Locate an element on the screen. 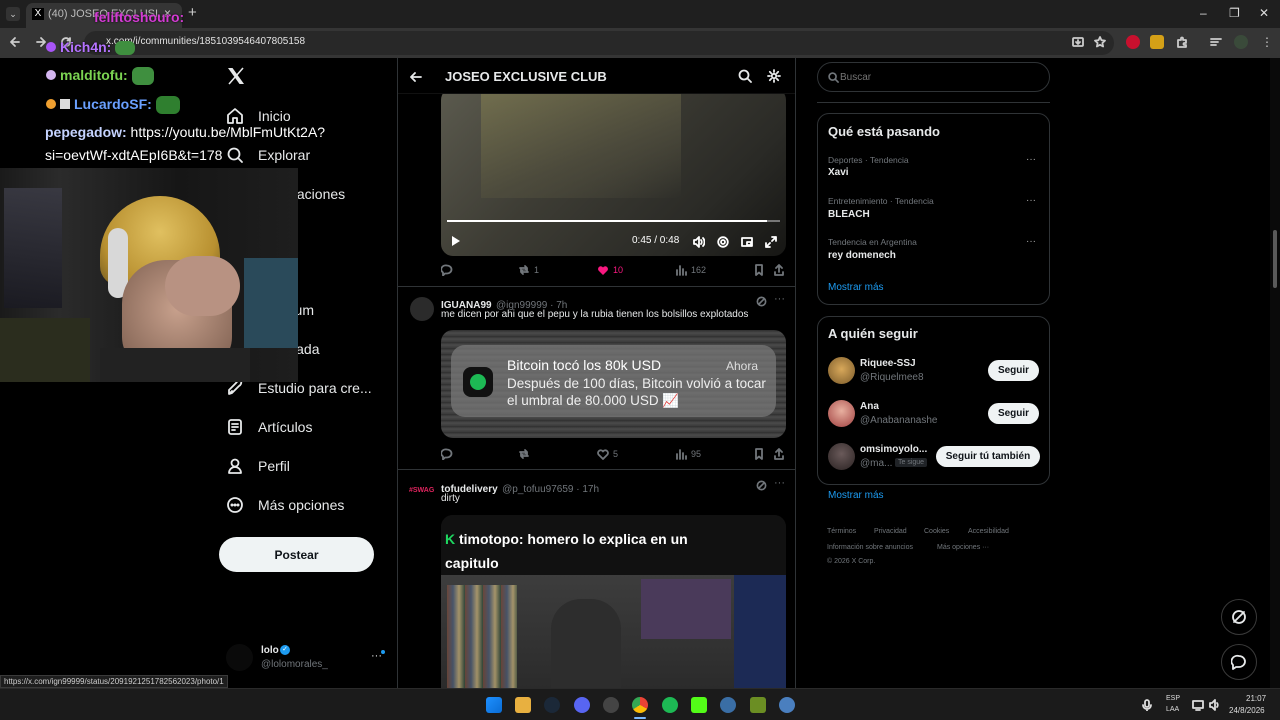 Image resolution: width=1280 pixels, height=720 pixels. views-button: 95 is located at coordinates (688, 454).